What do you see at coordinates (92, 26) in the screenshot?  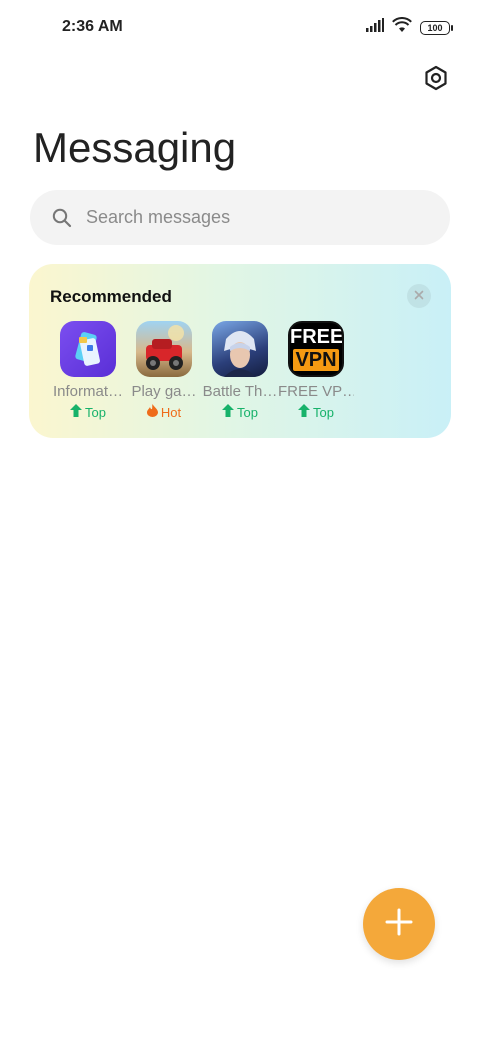 I see `status-time: 2:36 AM` at bounding box center [92, 26].